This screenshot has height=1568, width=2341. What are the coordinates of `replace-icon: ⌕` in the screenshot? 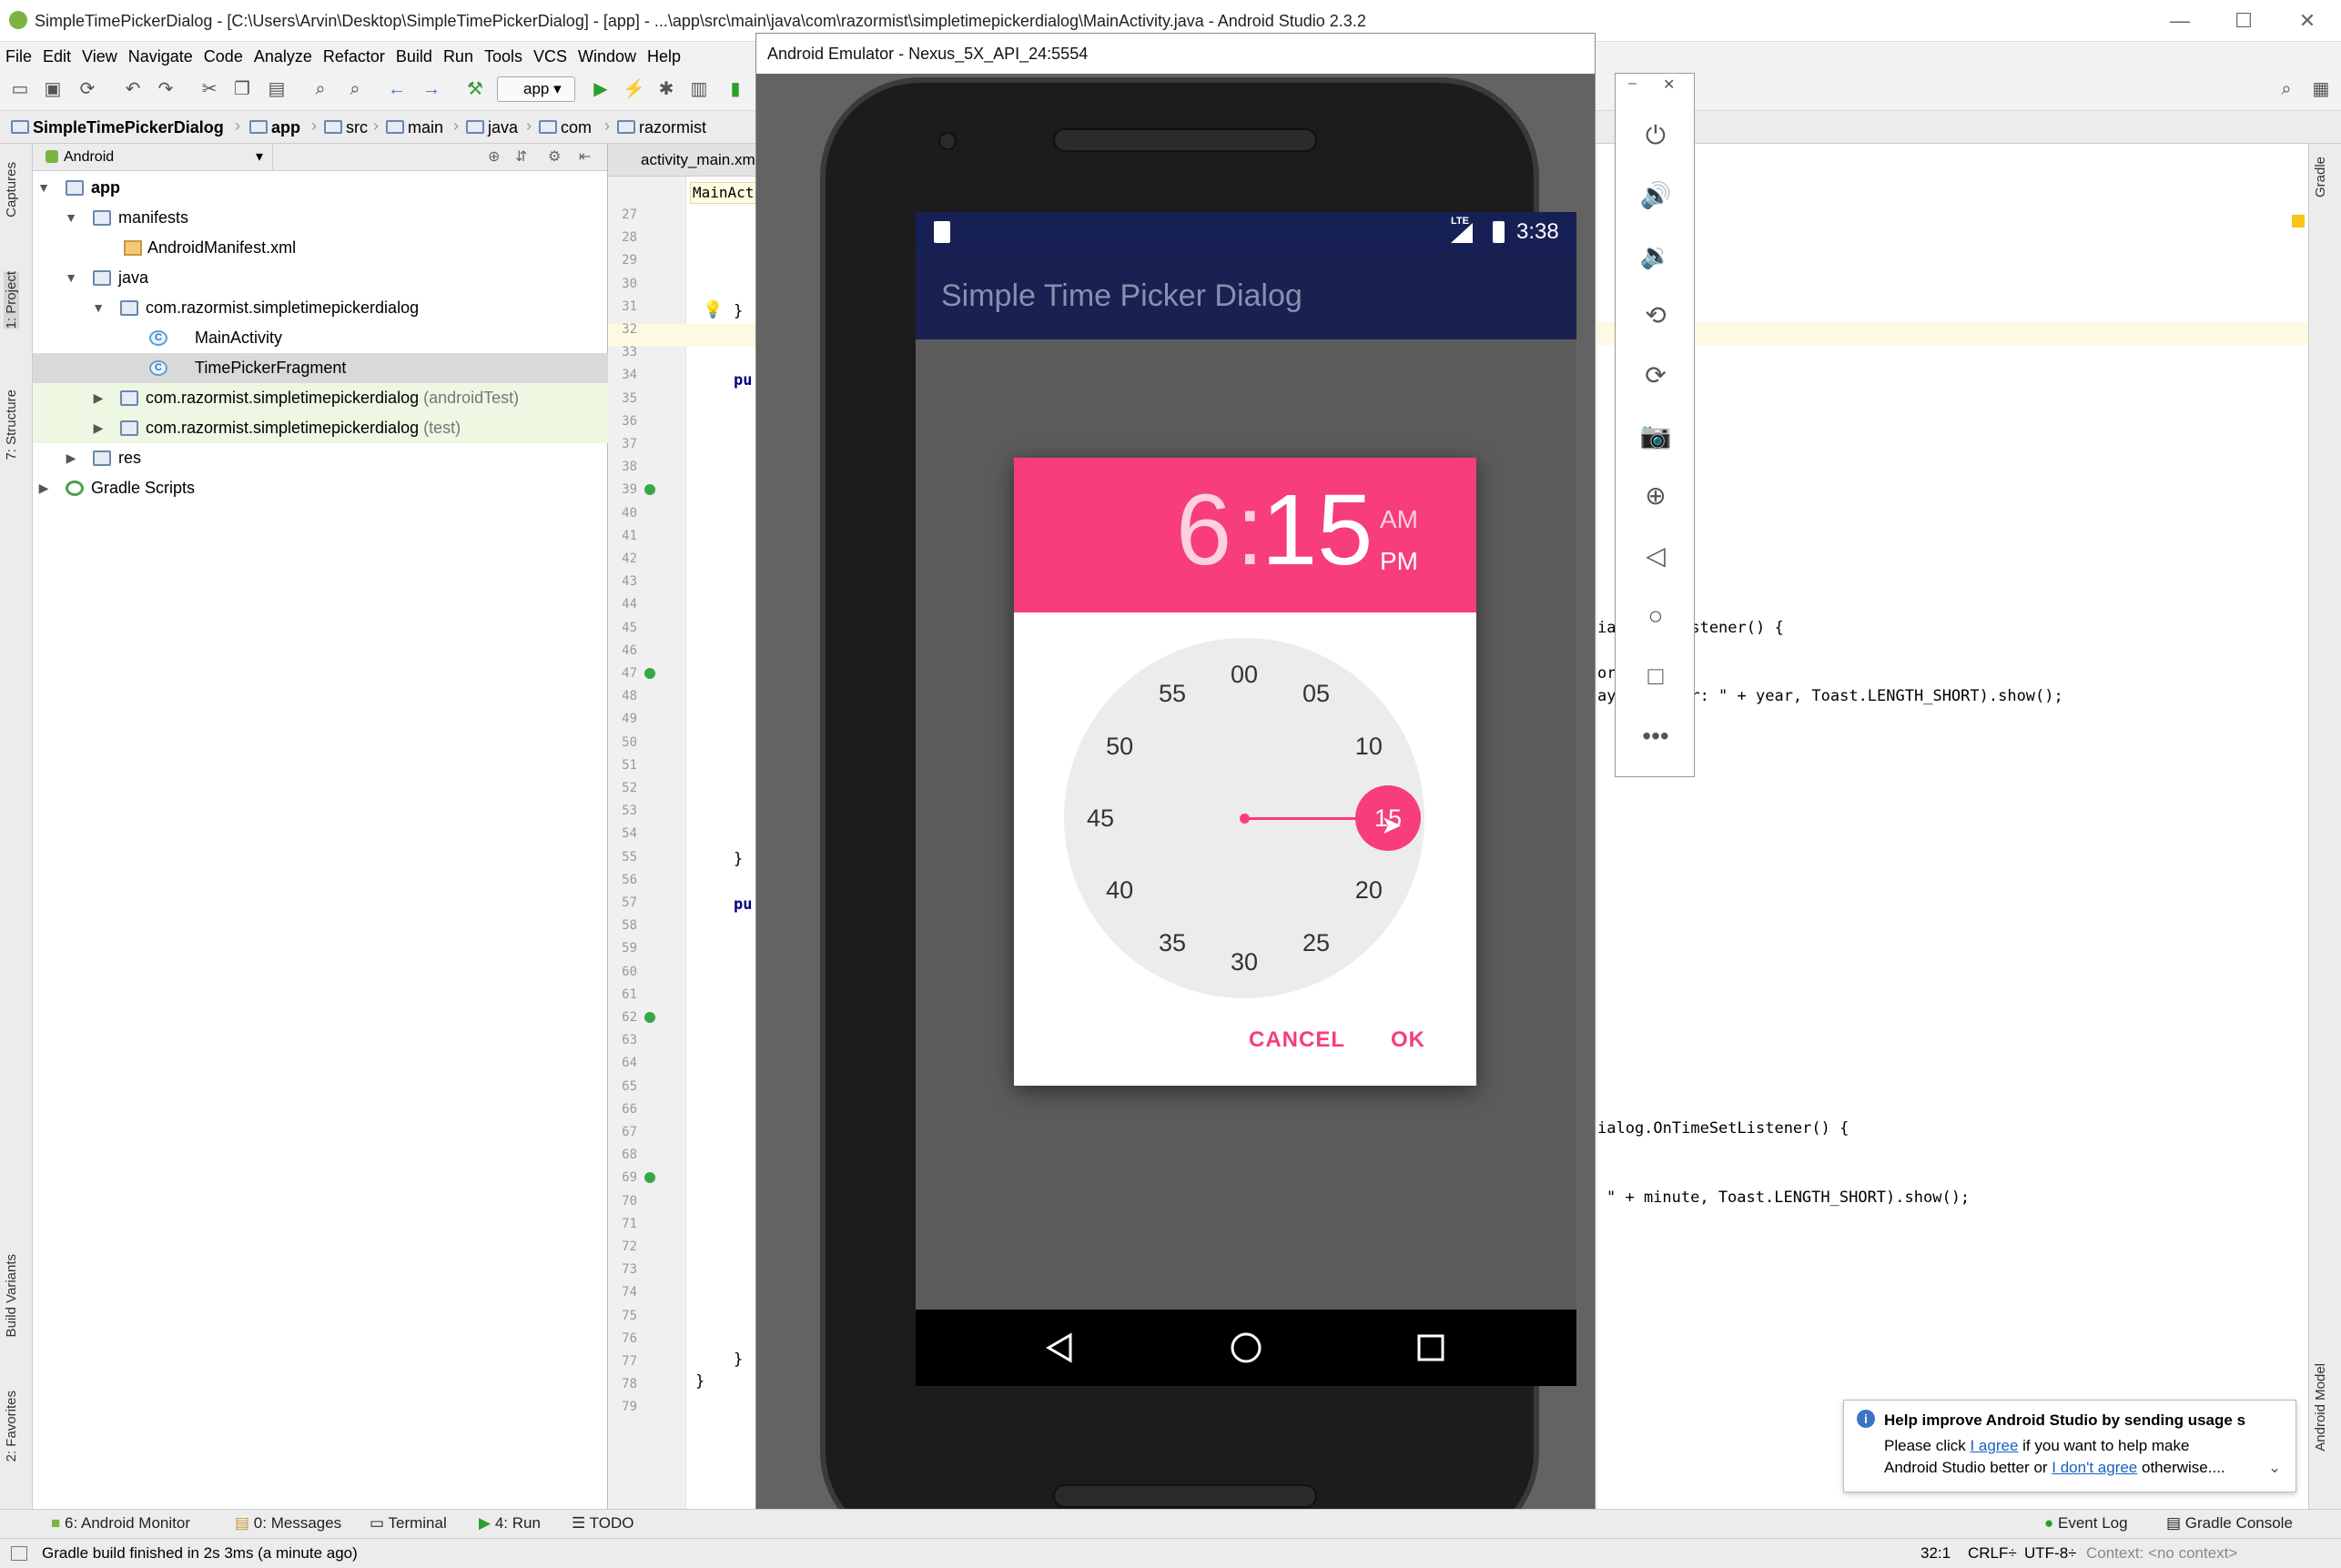 It's located at (355, 89).